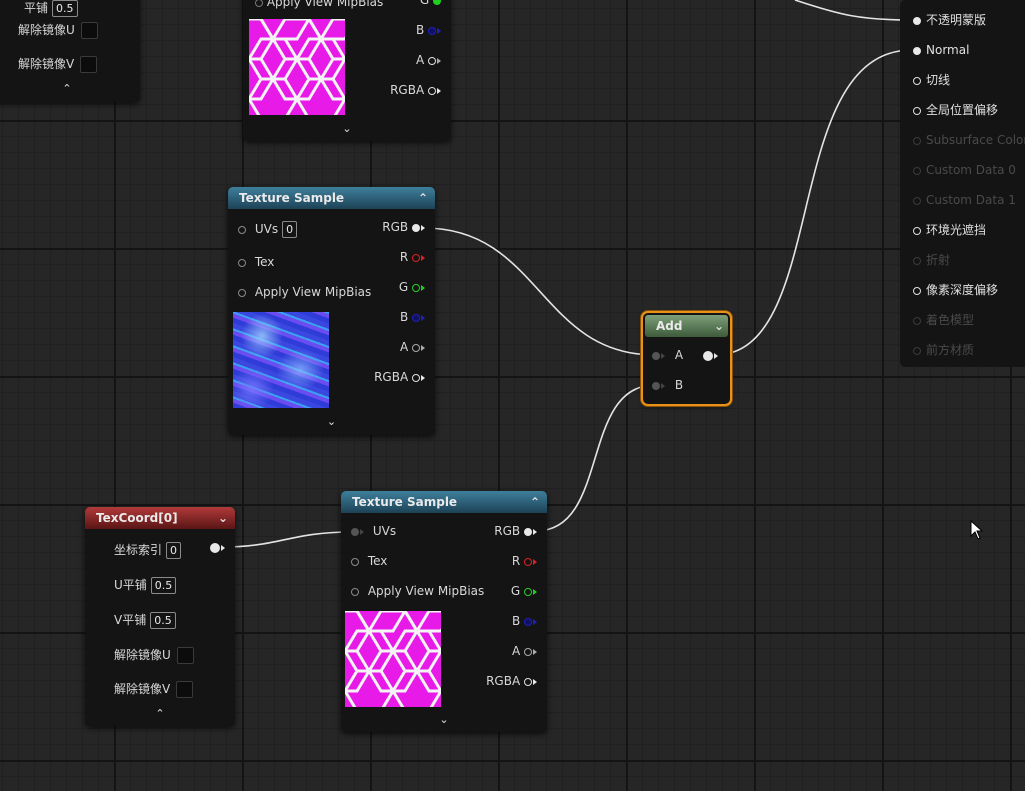 Image resolution: width=1025 pixels, height=791 pixels. I want to click on partial-tile-value: 0.5, so click(65, 8).